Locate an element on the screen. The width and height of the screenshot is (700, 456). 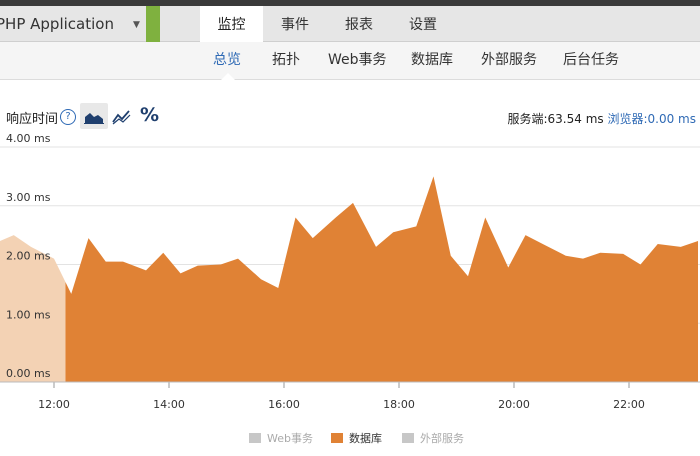
line-chart-view-button is located at coordinates (122, 116).